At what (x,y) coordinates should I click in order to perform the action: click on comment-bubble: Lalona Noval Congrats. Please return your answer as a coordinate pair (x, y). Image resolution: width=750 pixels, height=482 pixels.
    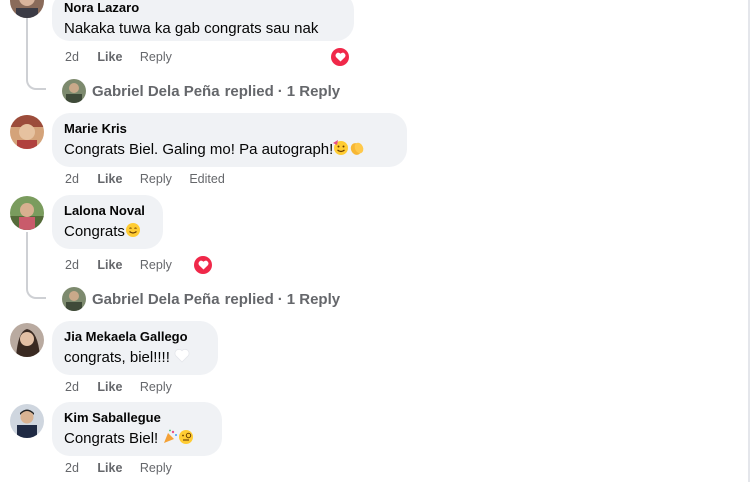
    Looking at the image, I should click on (107, 222).